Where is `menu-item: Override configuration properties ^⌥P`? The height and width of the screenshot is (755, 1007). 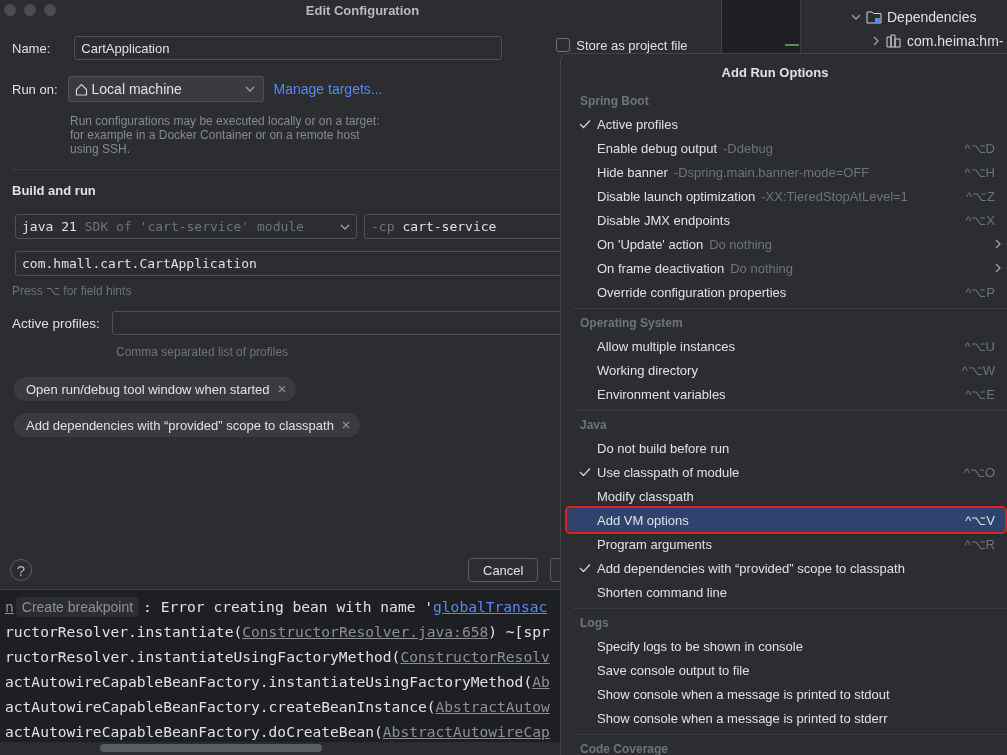 menu-item: Override configuration properties ^⌥P is located at coordinates (786, 292).